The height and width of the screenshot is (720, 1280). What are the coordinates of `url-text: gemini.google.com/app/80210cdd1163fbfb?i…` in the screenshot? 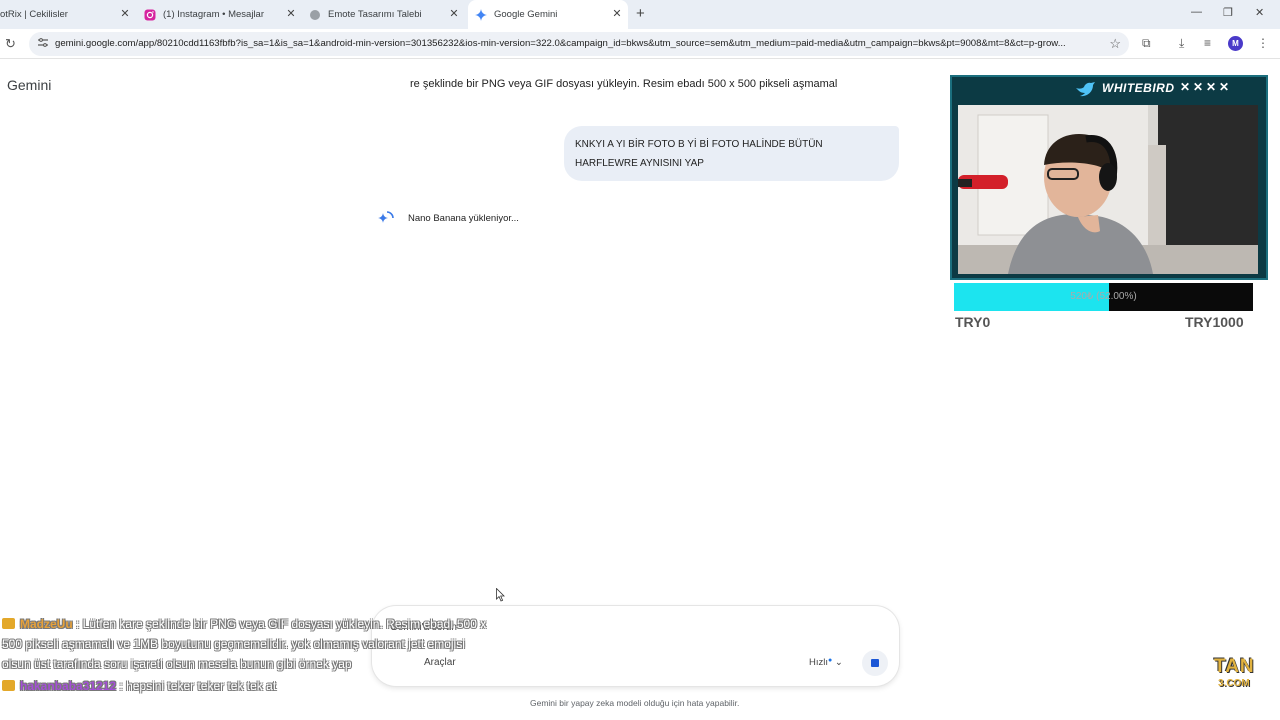 It's located at (560, 43).